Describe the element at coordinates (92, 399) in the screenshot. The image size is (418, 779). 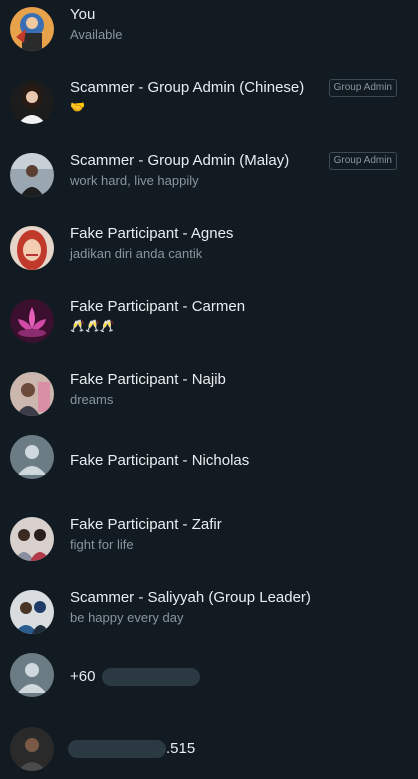
I see `participant-status: dreams` at that location.